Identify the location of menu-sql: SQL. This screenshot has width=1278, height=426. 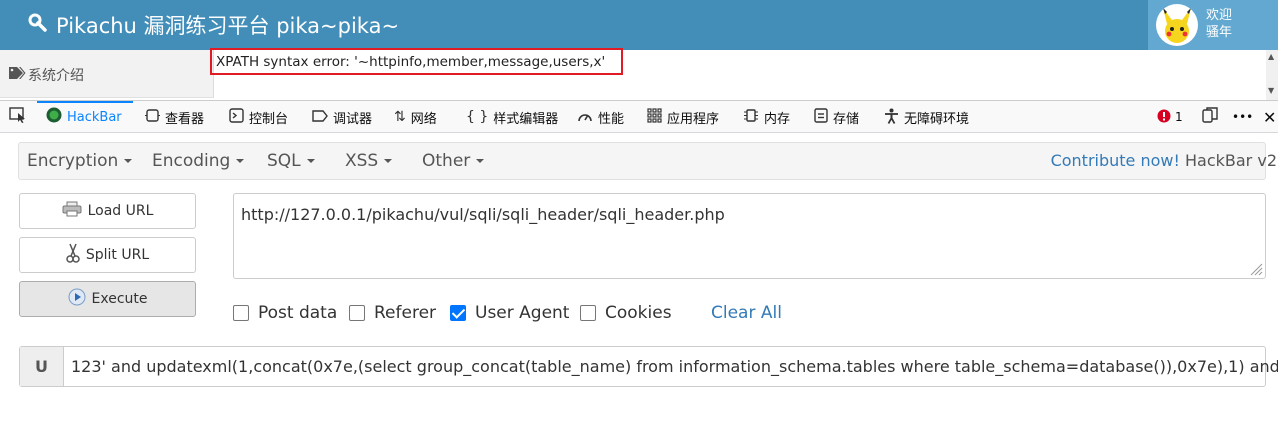
(291, 161).